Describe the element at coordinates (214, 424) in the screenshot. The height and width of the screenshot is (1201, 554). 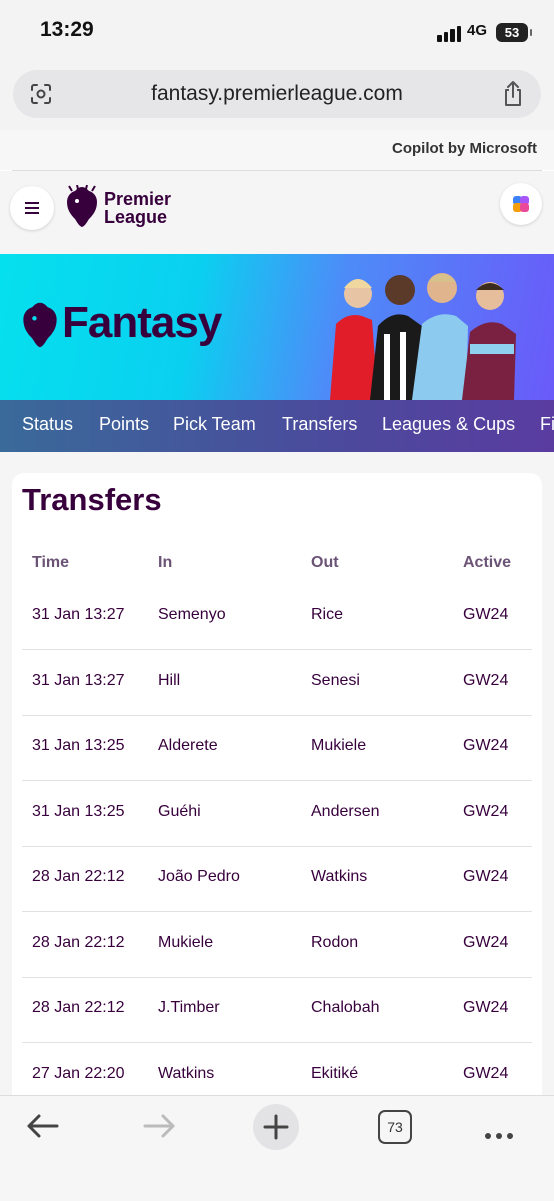
I see `tab-pick-team: Pick Team` at that location.